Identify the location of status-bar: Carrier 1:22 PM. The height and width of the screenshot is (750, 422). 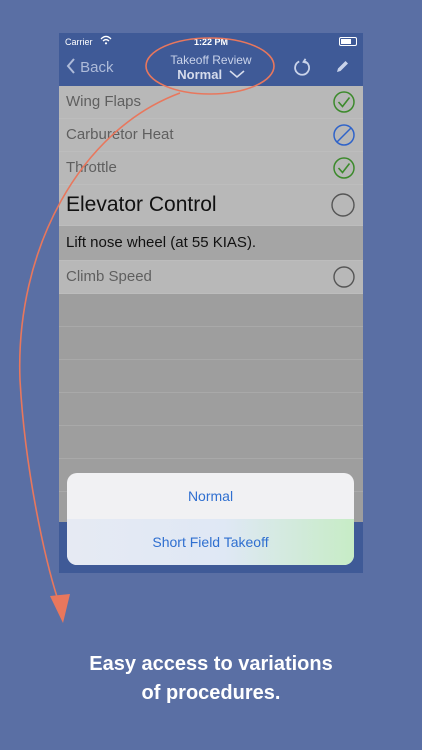
(211, 42).